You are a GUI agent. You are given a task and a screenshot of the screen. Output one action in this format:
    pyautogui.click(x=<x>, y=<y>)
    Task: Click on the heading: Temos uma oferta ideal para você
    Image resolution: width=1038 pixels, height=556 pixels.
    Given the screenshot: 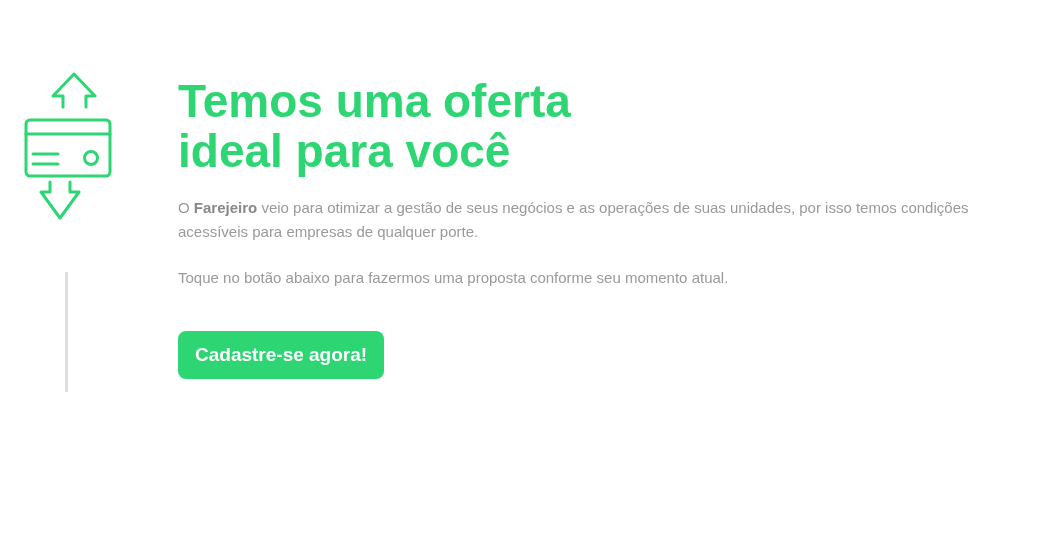 What is the action you would take?
    pyautogui.click(x=375, y=126)
    